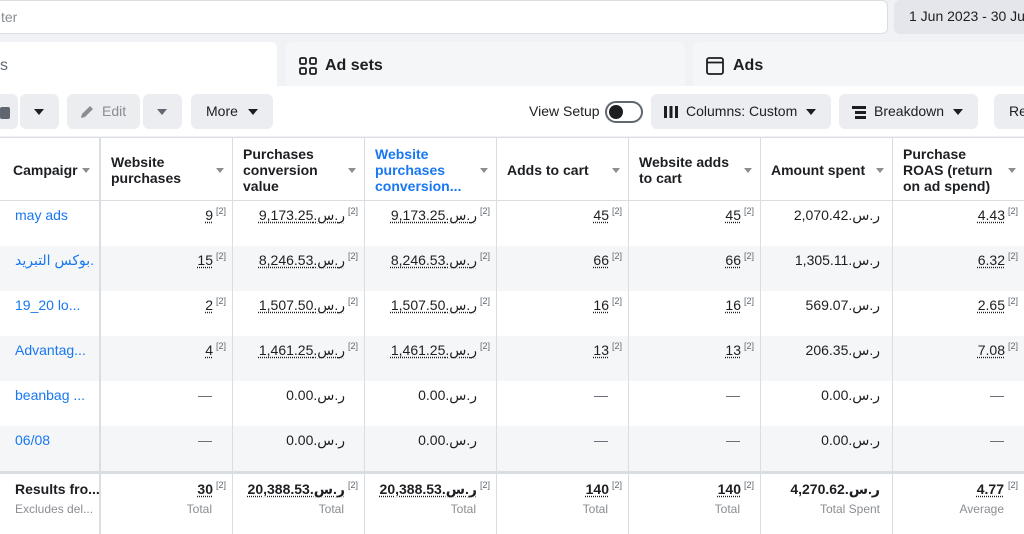 This screenshot has height=534, width=1024. Describe the element at coordinates (991, 215) in the screenshot. I see `metric-value: 4.43` at that location.